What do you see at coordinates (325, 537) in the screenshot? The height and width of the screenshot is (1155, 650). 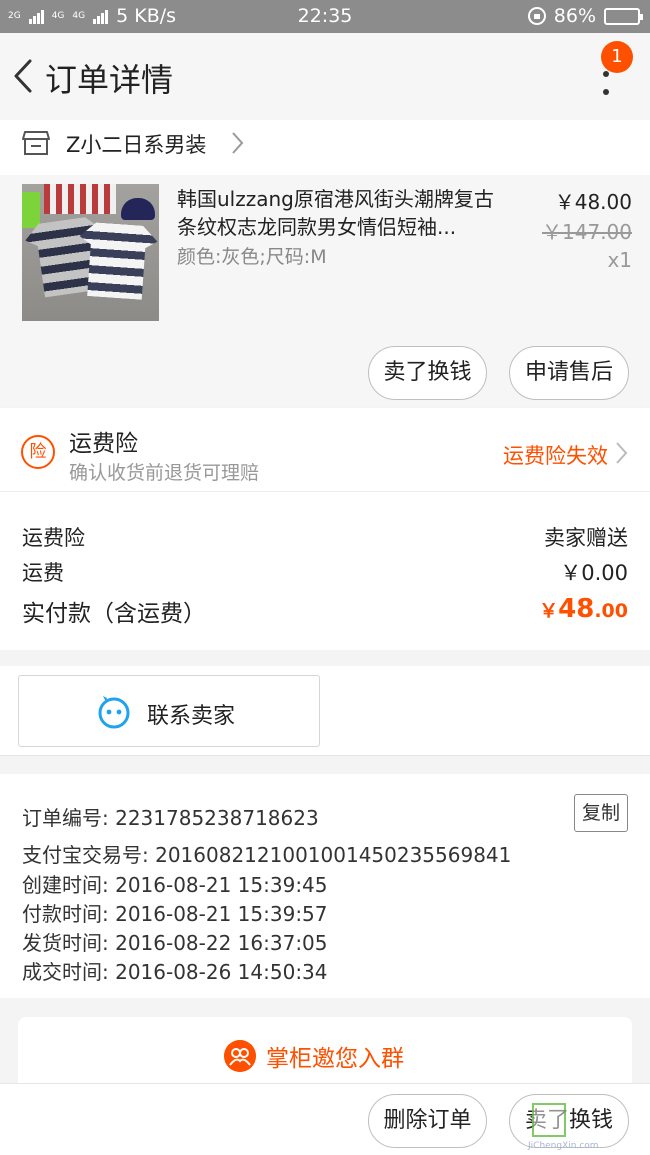 I see `fee-row-insurance: 运费险 卖家赠送` at bounding box center [325, 537].